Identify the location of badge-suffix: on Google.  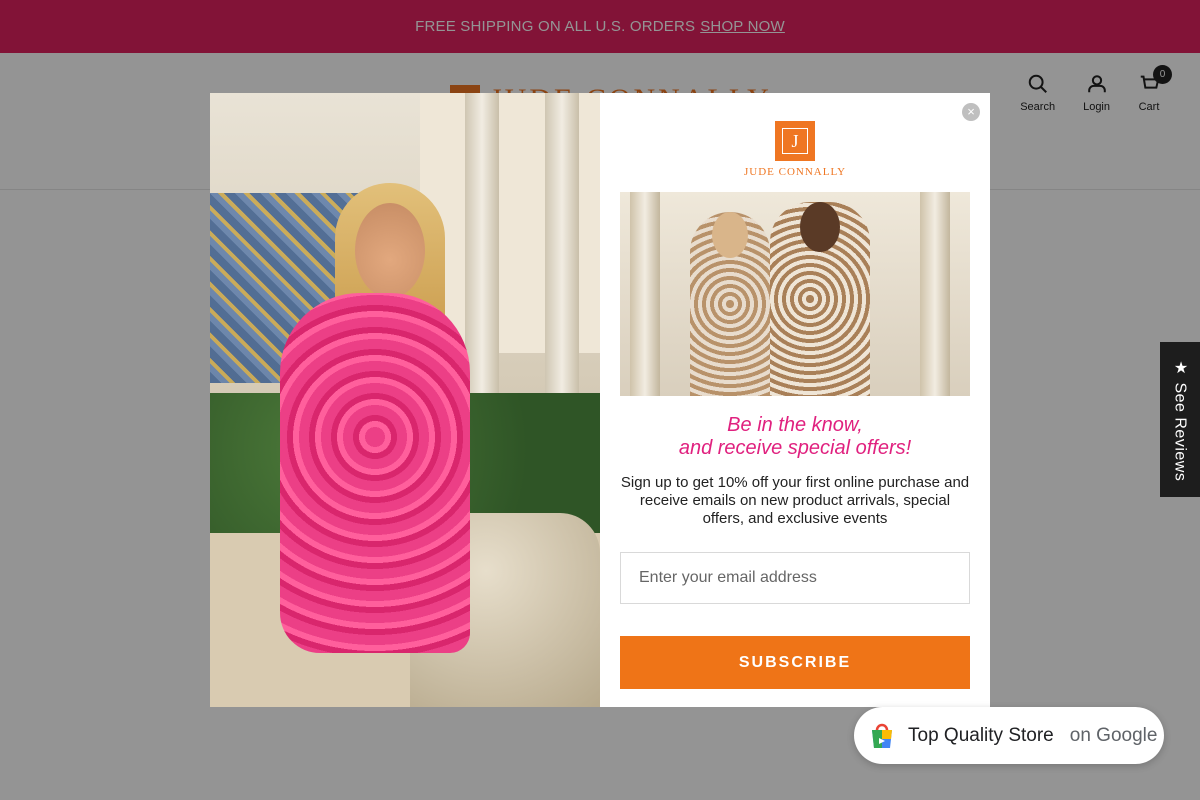
(1113, 735).